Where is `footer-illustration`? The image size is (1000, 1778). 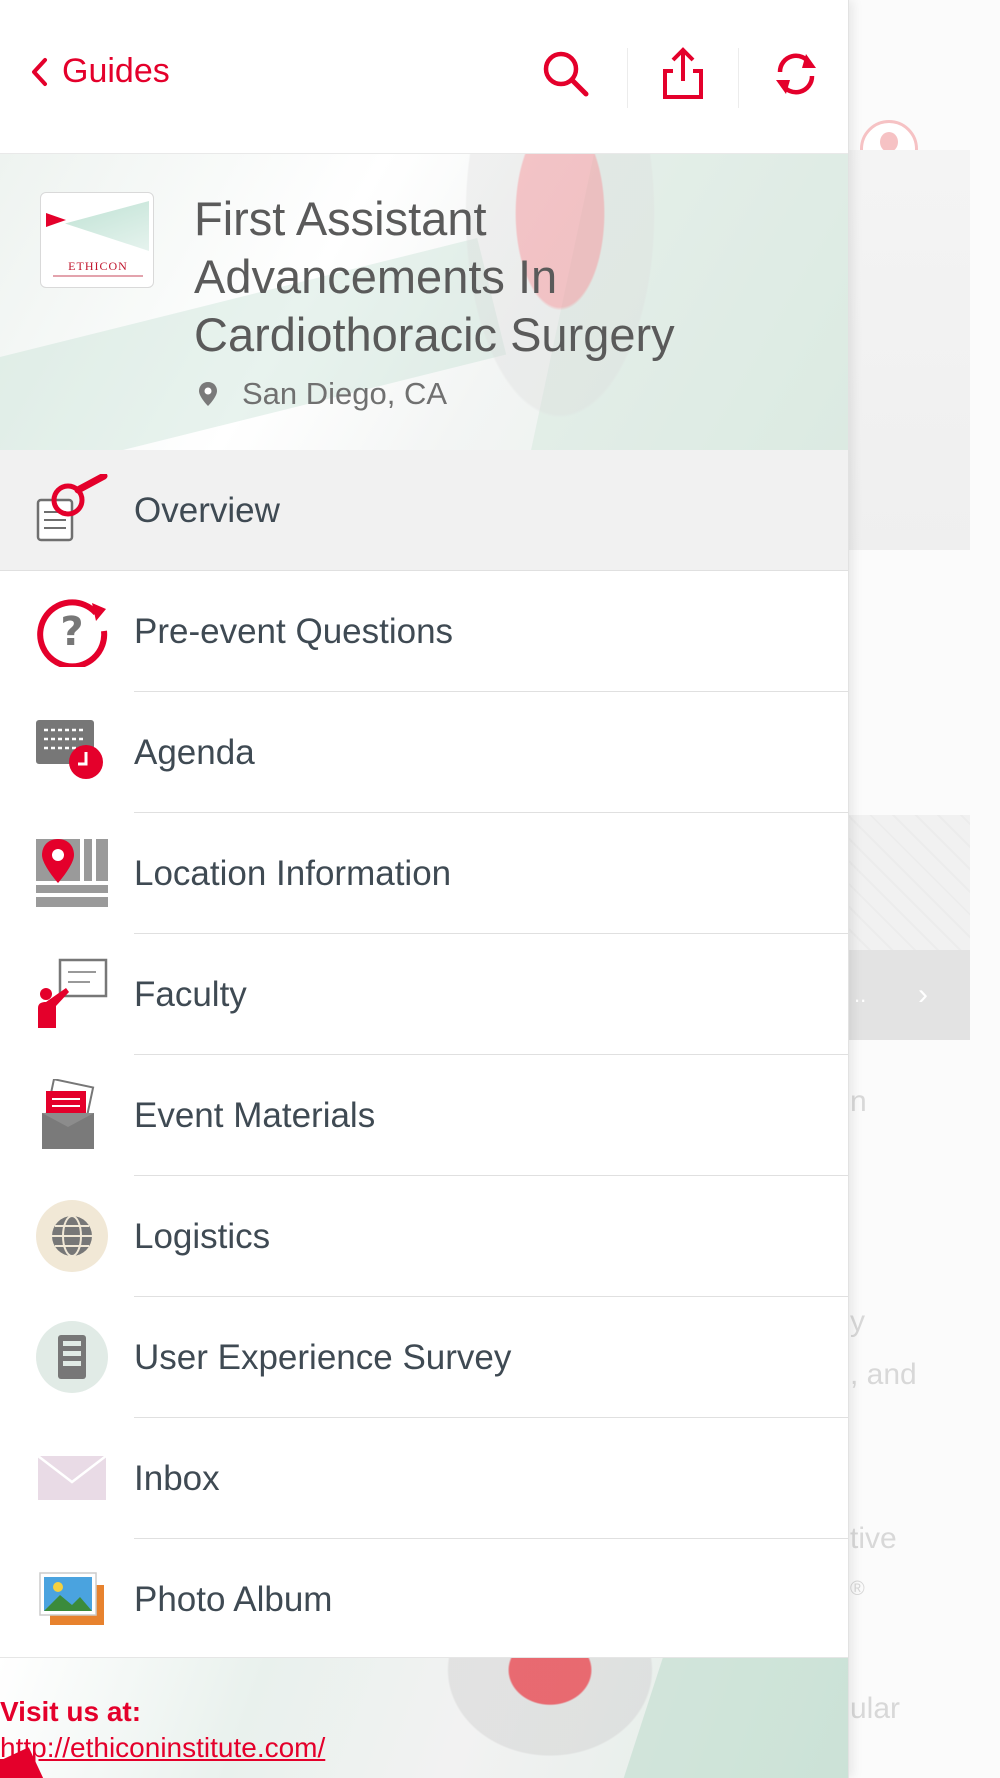 footer-illustration is located at coordinates (550, 1718).